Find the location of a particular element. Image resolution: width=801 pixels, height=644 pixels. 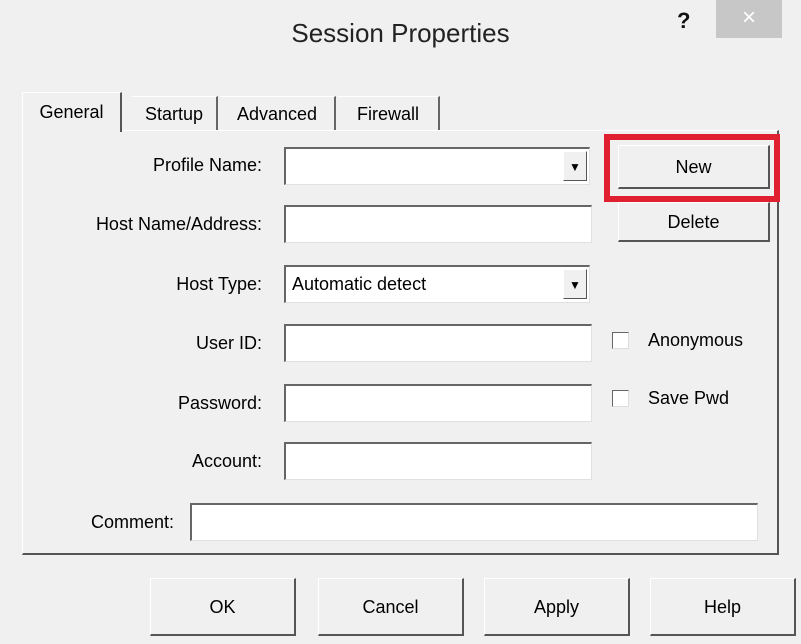

delete-button: Delete is located at coordinates (694, 222).